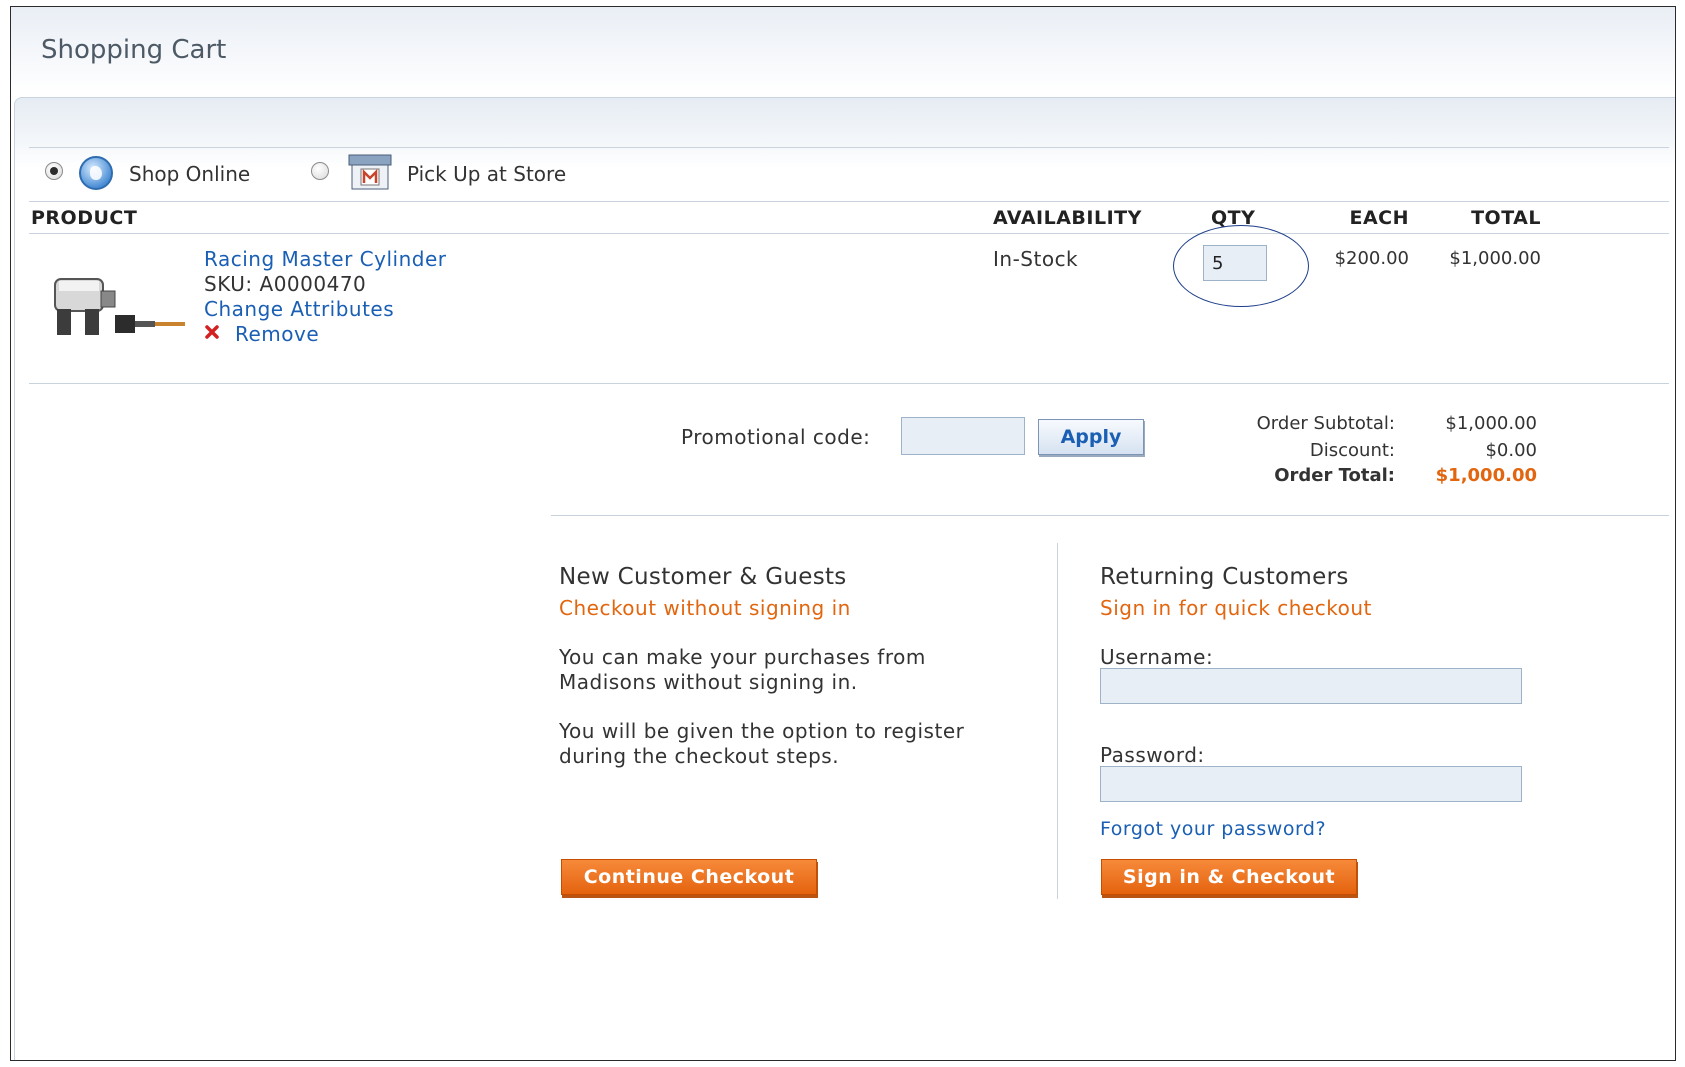 This screenshot has width=1685, height=1067. I want to click on guest-heading: New Customer & Guests, so click(703, 577).